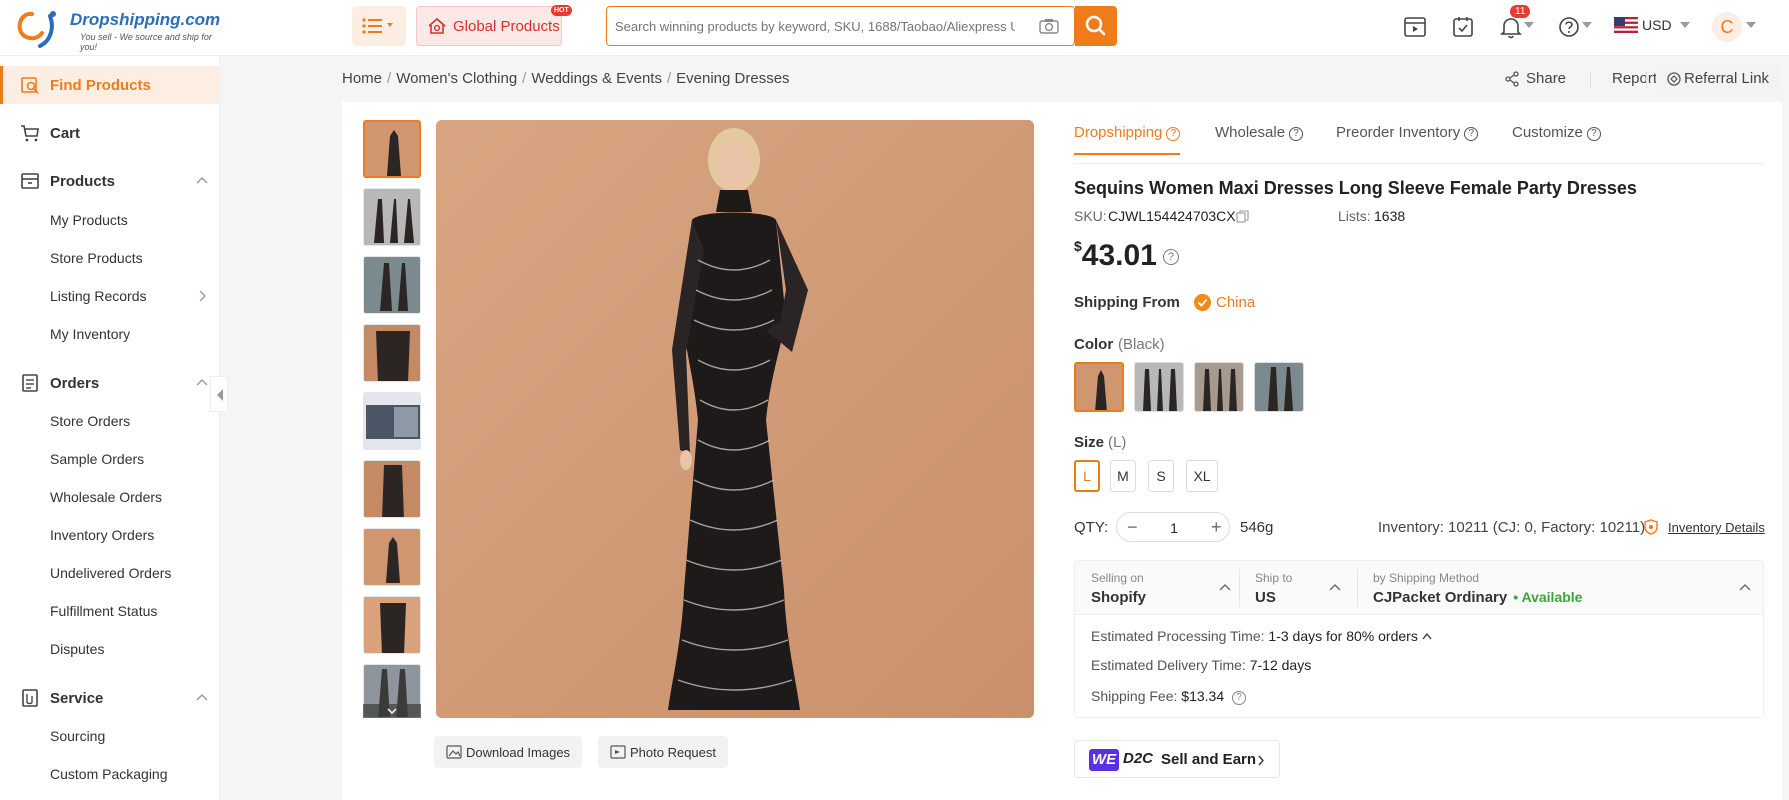 The height and width of the screenshot is (800, 1789). Describe the element at coordinates (508, 752) in the screenshot. I see `download-images-button: Download Images` at that location.